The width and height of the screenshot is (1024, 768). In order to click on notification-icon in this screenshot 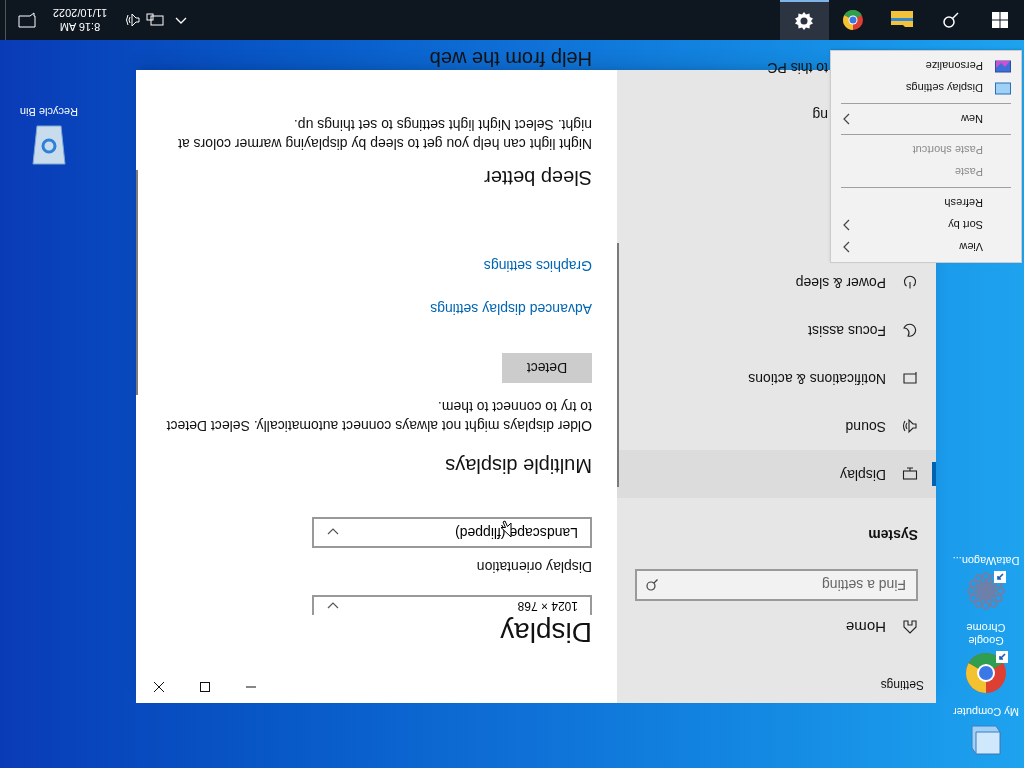, I will do `click(27, 20)`.